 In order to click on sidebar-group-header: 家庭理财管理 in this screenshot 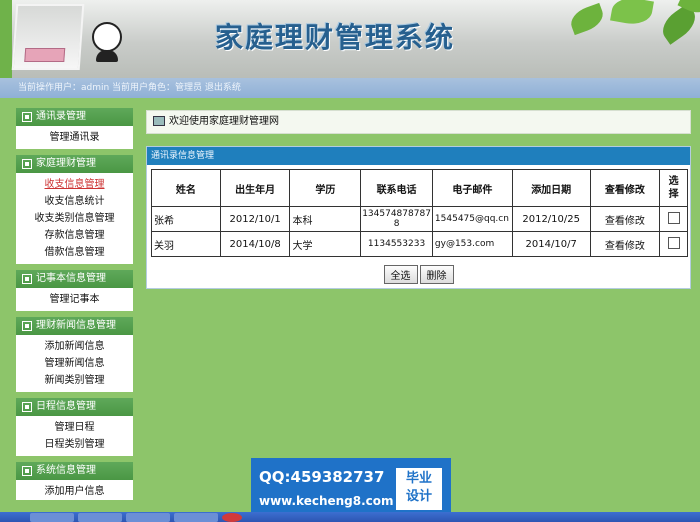, I will do `click(74, 164)`.